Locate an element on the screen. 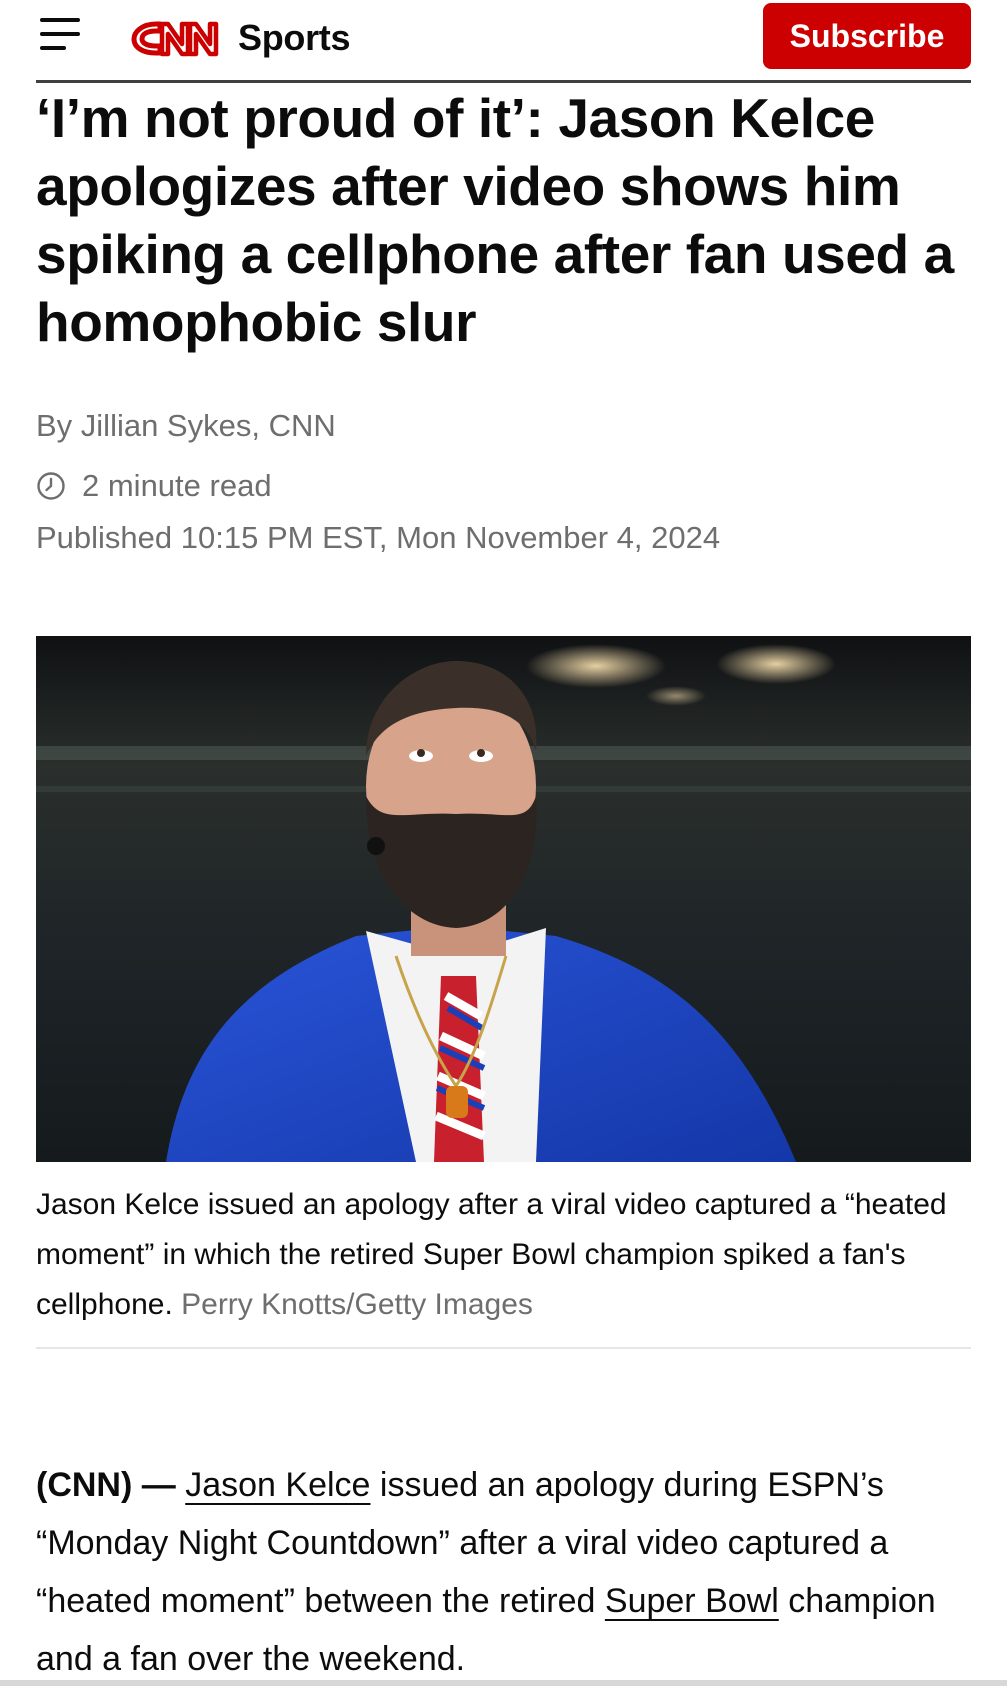  byline: By Jillian Sykes, CNN is located at coordinates (186, 426).